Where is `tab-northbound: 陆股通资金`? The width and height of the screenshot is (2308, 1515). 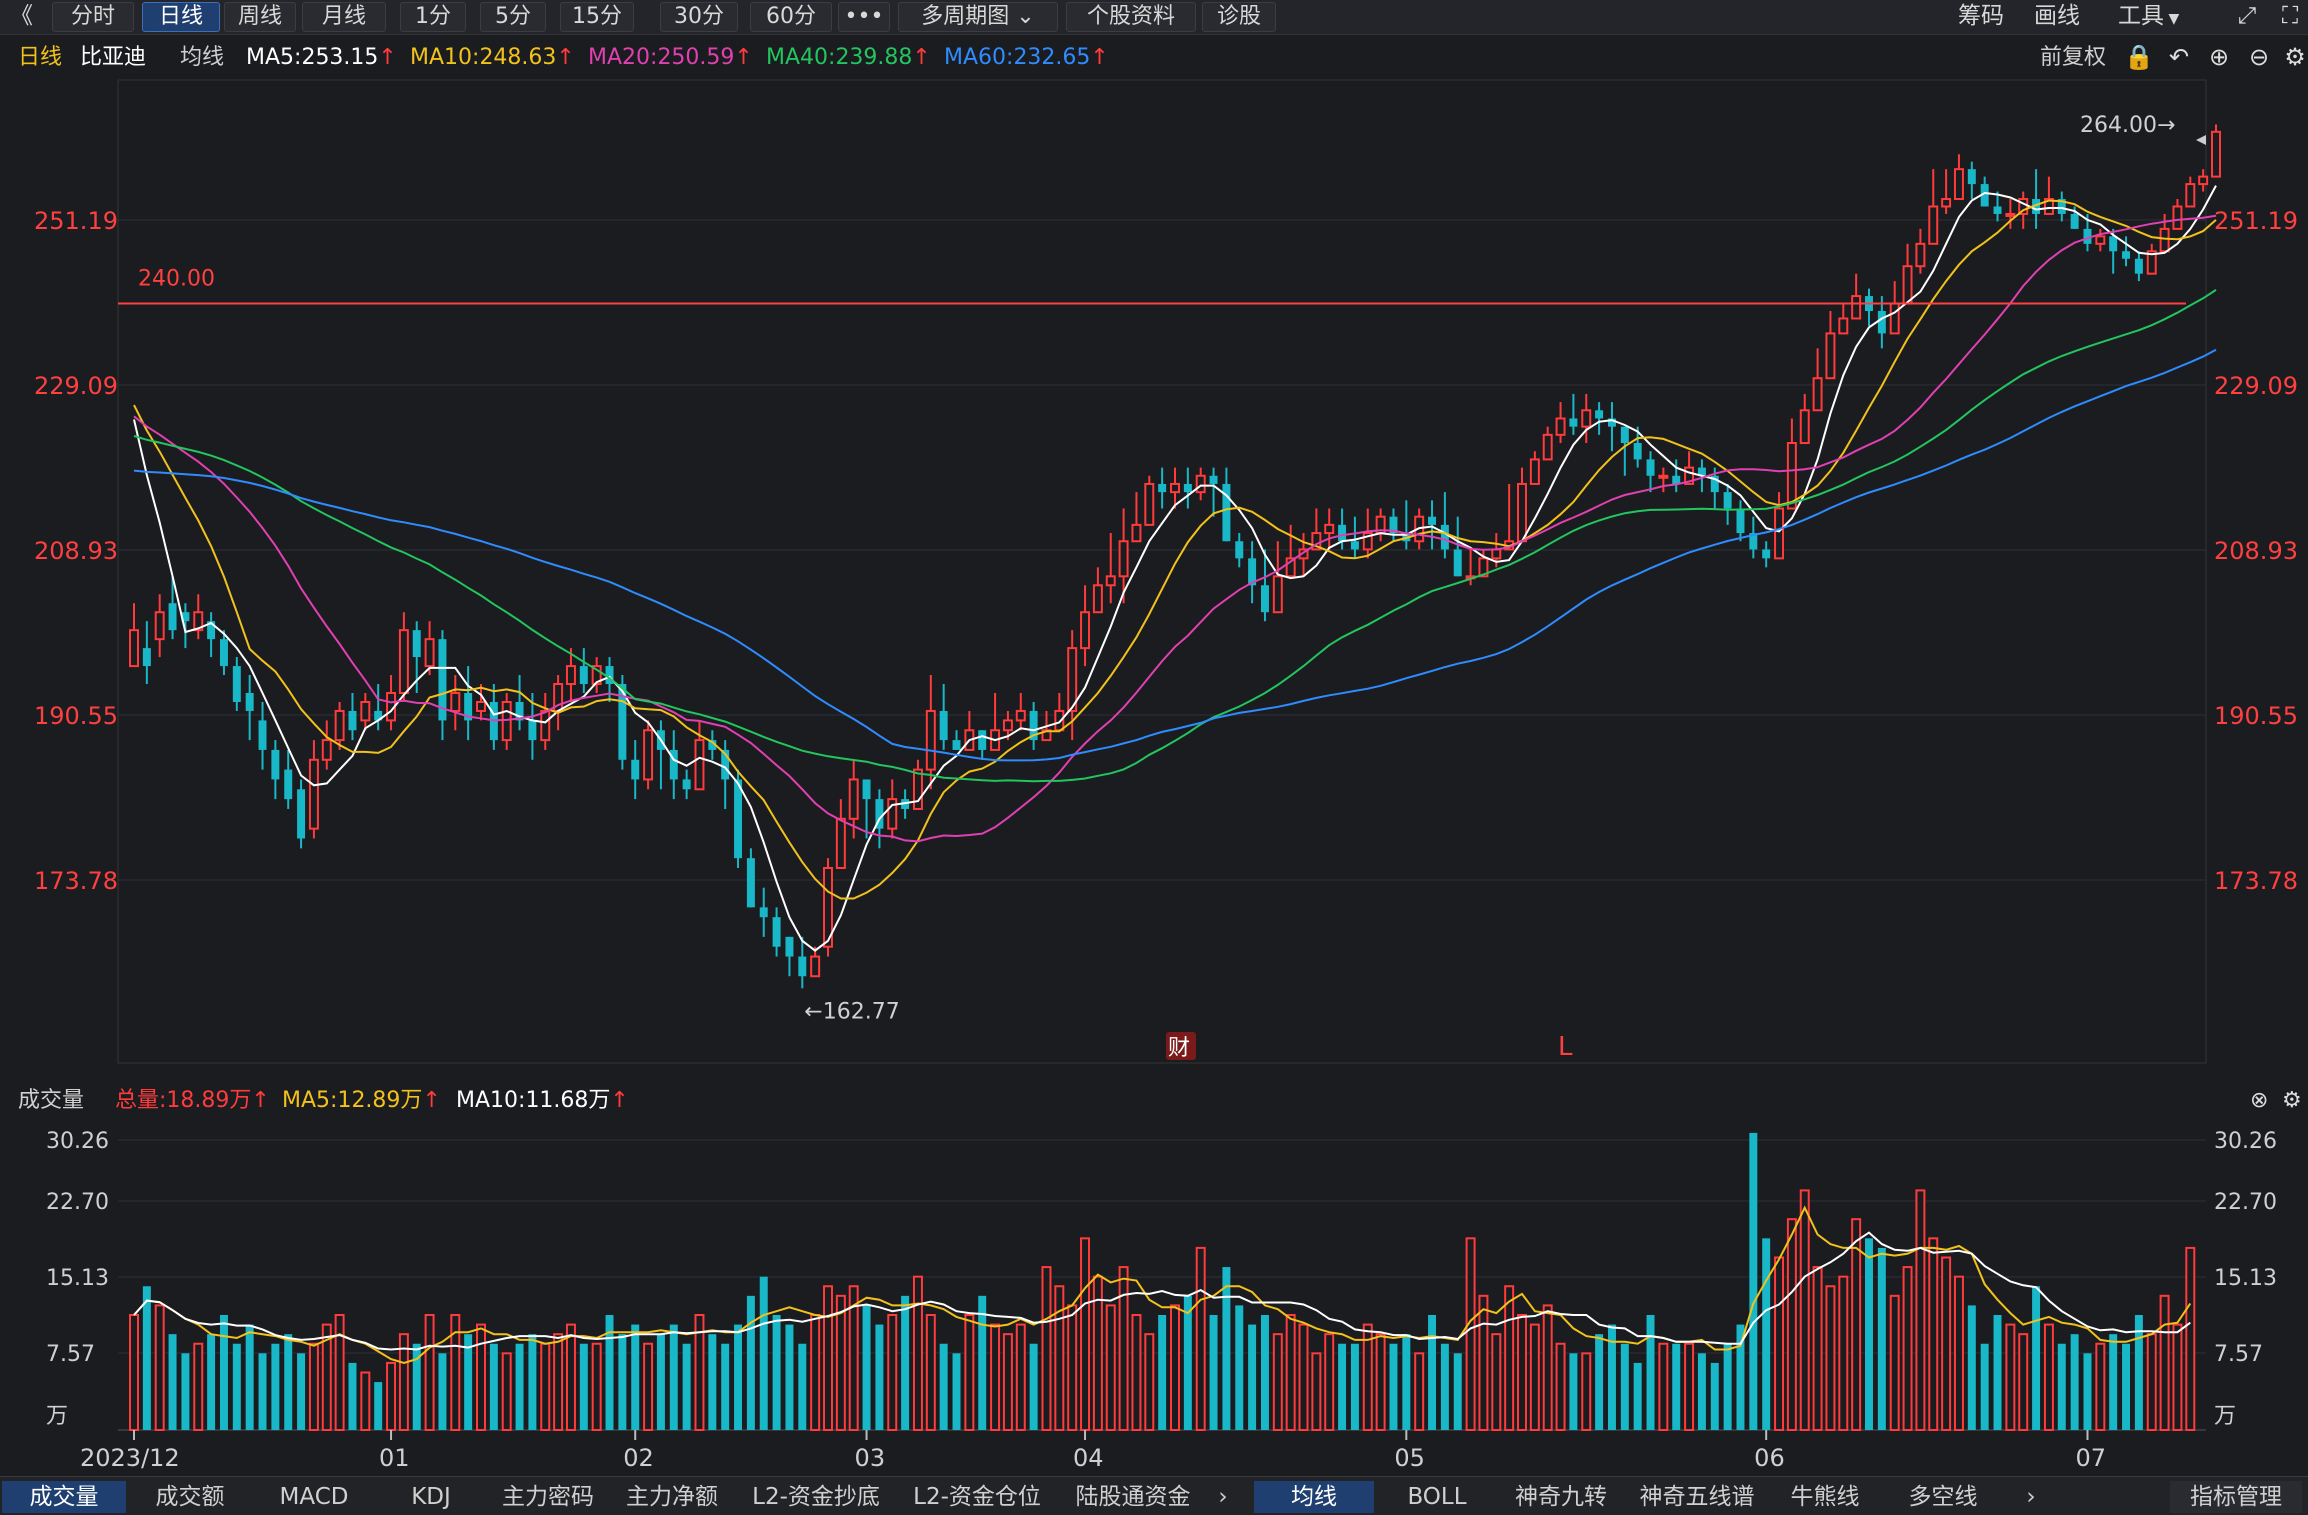
tab-northbound: 陆股通资金 is located at coordinates (1133, 1497).